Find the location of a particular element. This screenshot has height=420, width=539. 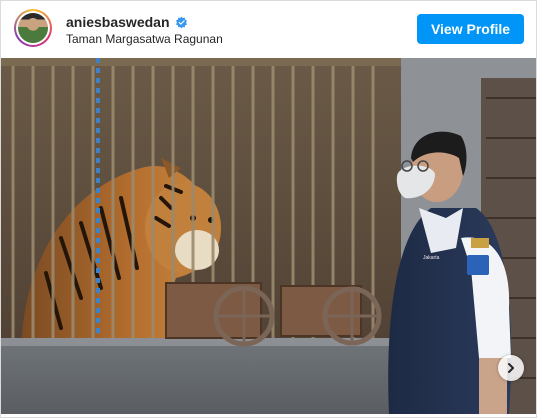

avatar-frame is located at coordinates (33, 28).